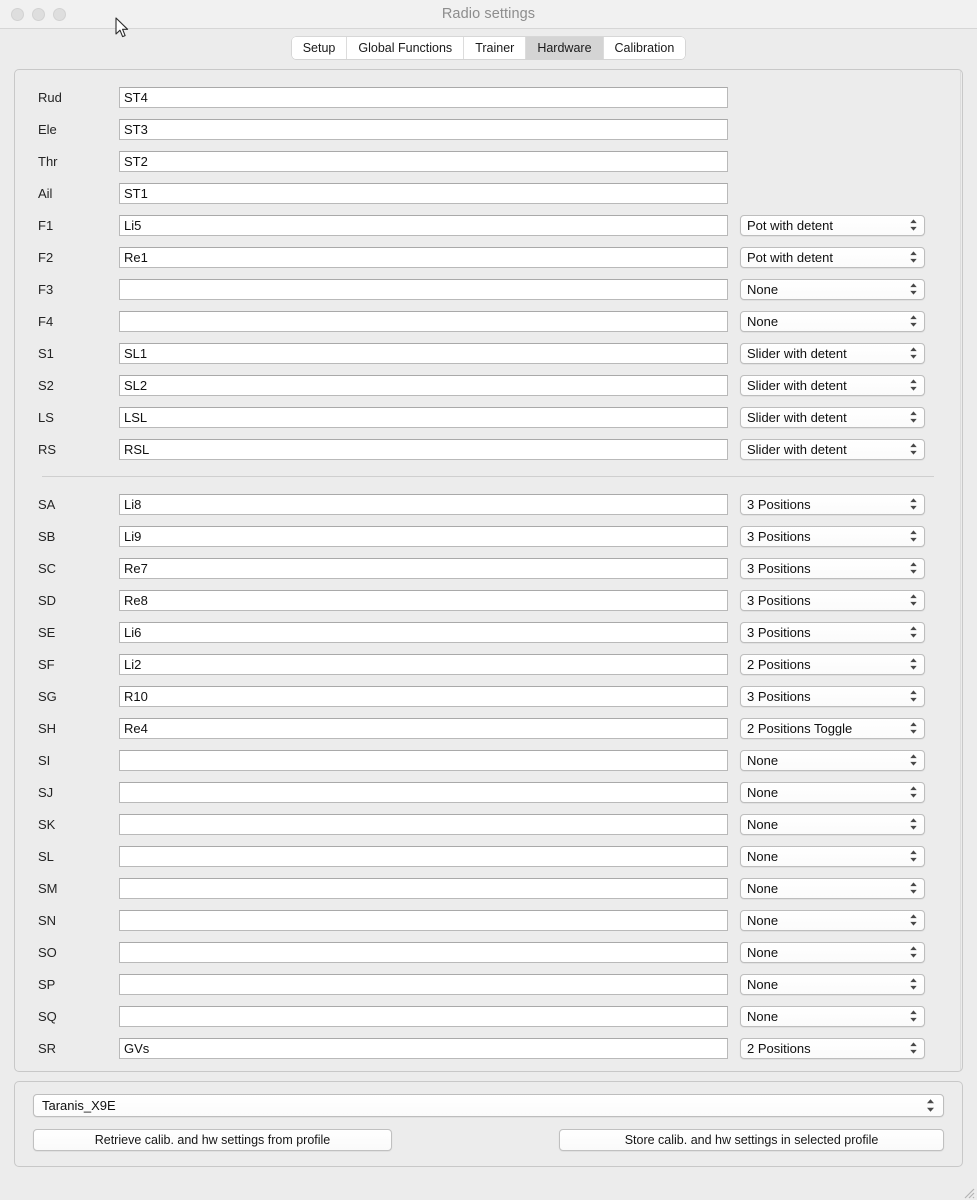 This screenshot has width=977, height=1200. Describe the element at coordinates (423, 257) in the screenshot. I see `pot-name-input-f2: Re1` at that location.